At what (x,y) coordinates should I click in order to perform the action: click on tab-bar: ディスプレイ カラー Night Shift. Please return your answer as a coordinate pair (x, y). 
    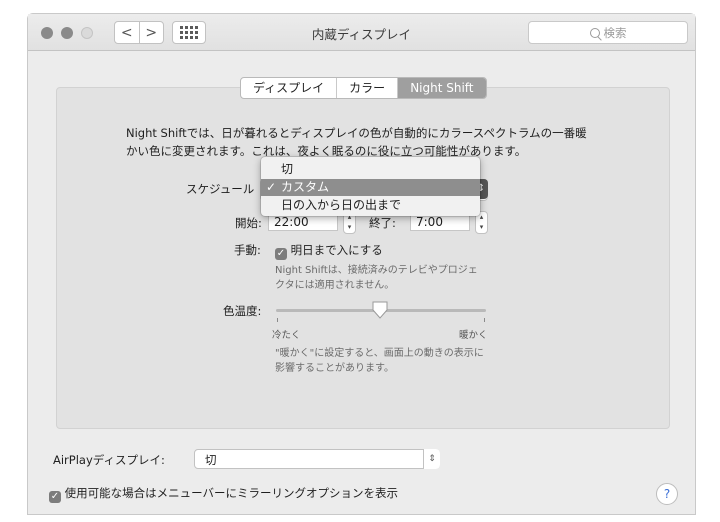
    Looking at the image, I should click on (363, 88).